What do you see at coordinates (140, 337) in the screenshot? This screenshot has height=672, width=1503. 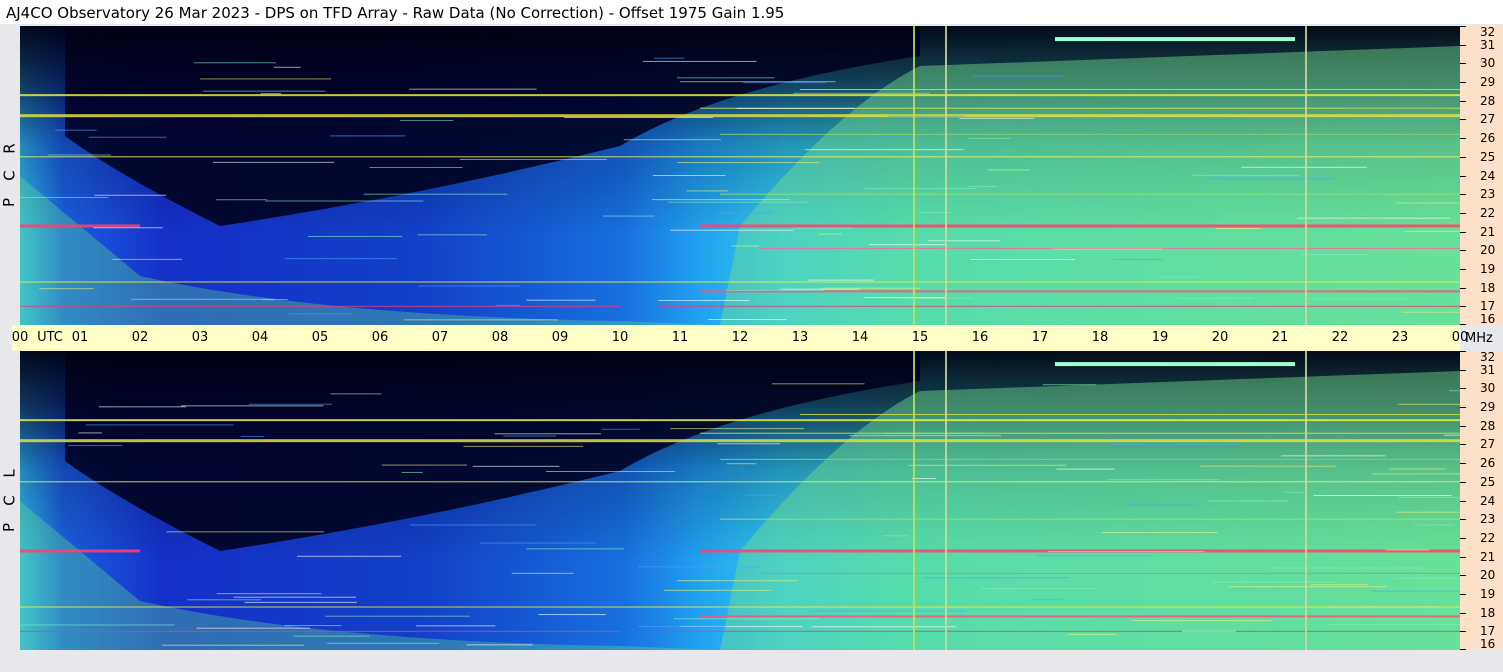 I see `utc-tick-label: 02` at bounding box center [140, 337].